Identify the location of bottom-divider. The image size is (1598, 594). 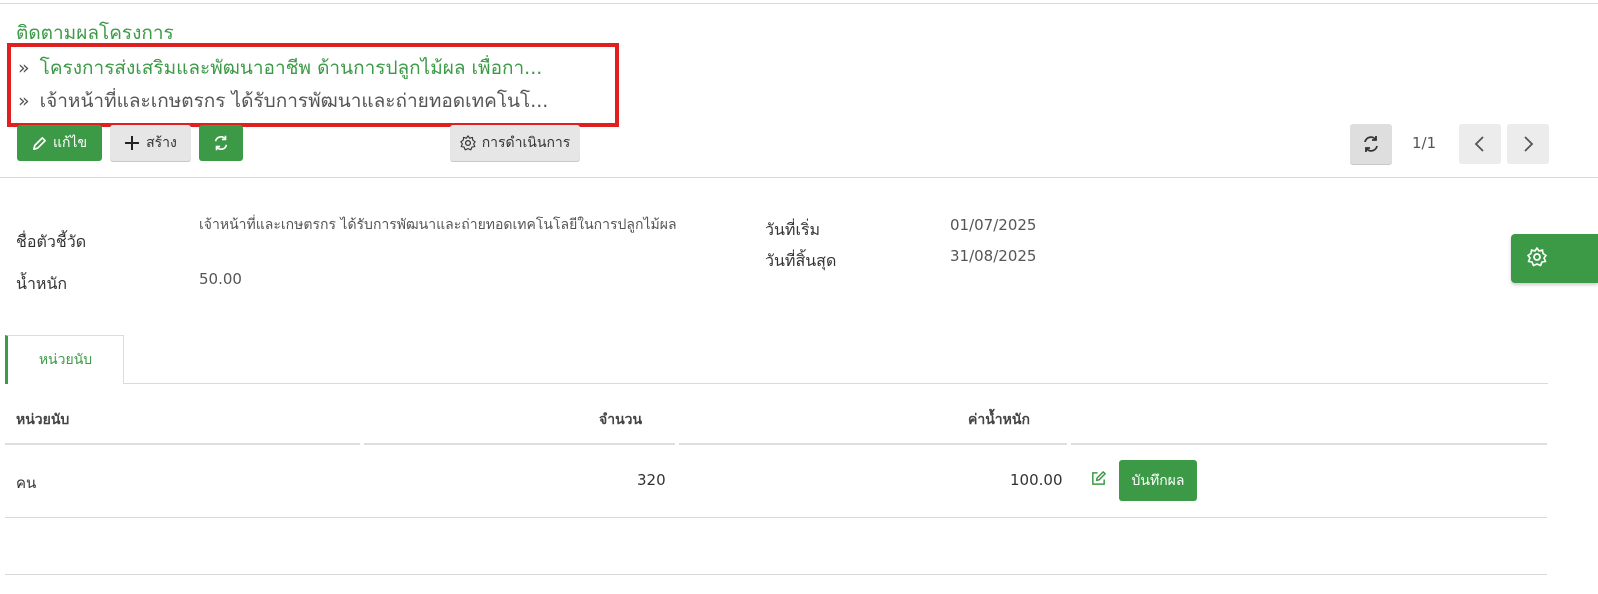
(776, 574).